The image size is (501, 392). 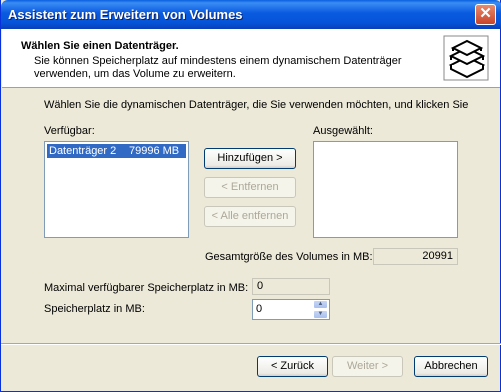 I want to click on available-label: Verfügbar:, so click(x=69, y=131).